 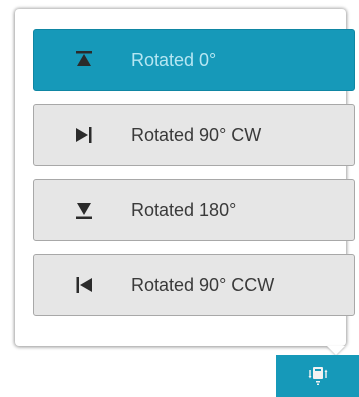 What do you see at coordinates (84, 210) in the screenshot?
I see `rotate-180-icon` at bounding box center [84, 210].